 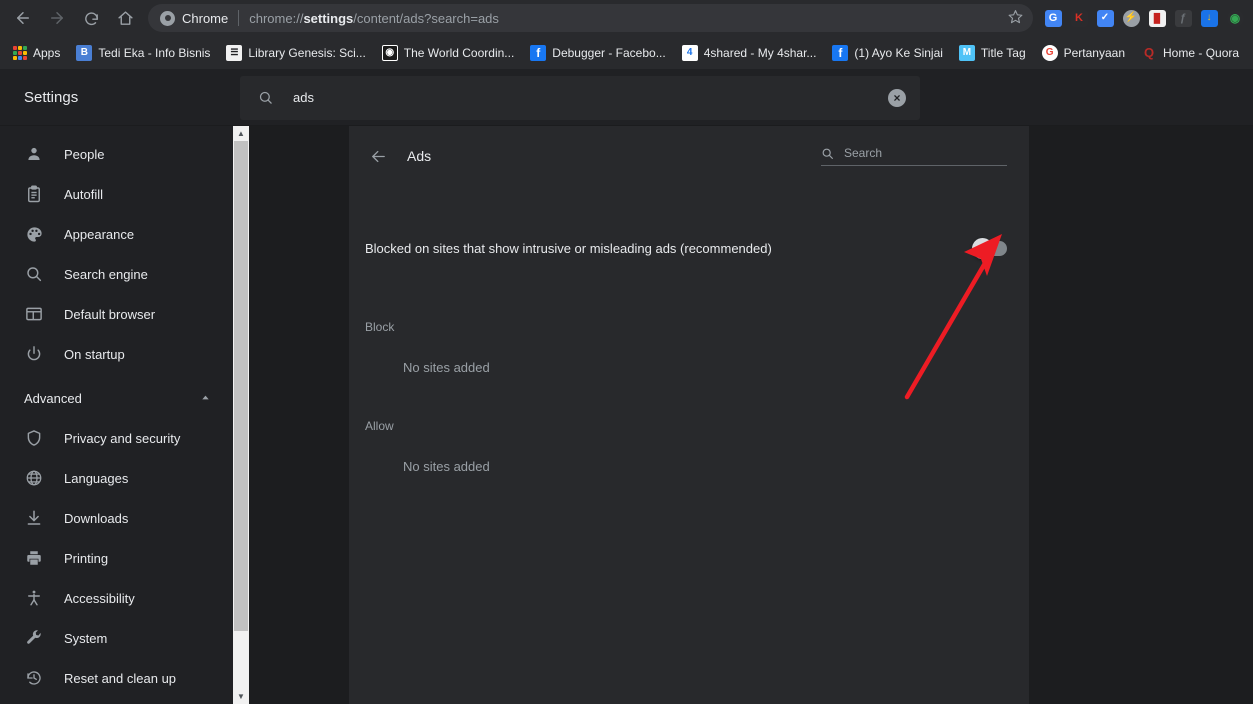 What do you see at coordinates (167, 18) in the screenshot?
I see `chrome-logo-icon` at bounding box center [167, 18].